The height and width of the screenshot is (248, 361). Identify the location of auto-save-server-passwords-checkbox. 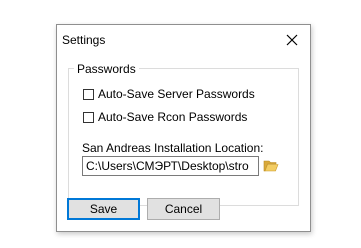
(88, 94).